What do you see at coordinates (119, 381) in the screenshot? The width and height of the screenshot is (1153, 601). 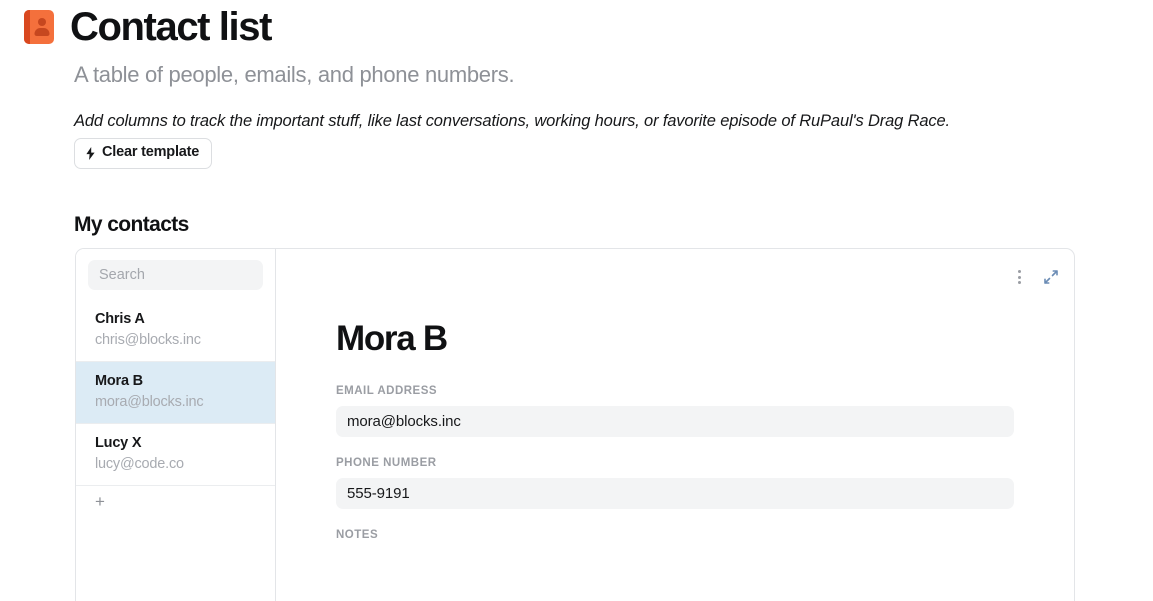 I see `contact-name: Mora B` at bounding box center [119, 381].